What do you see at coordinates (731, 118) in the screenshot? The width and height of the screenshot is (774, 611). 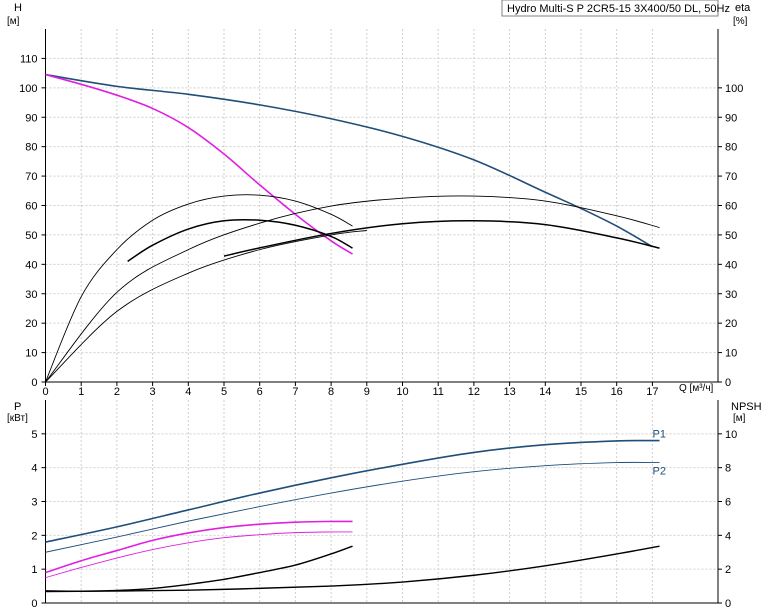 I see `right-tick-label: 90` at bounding box center [731, 118].